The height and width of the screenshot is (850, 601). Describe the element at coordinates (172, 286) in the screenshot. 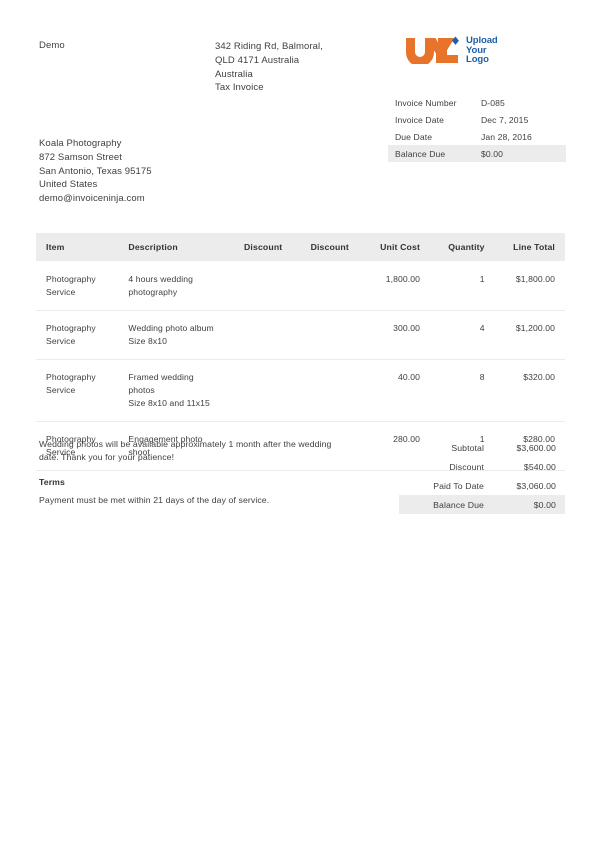

I see `cell-description: 4 hours wedding photography` at that location.